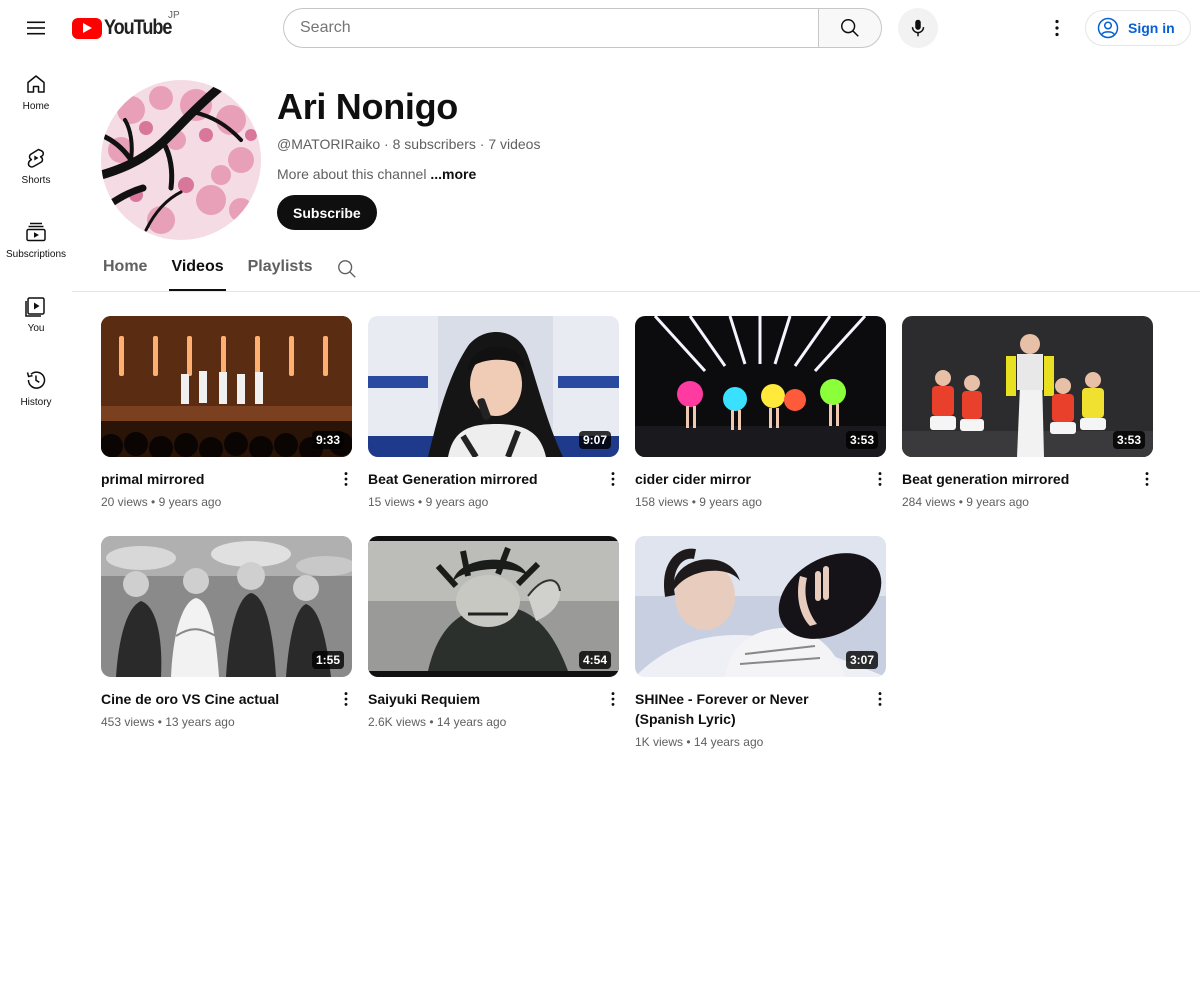  I want to click on guide-sidebar: Home Shorts Subscriptions You History, so click(36, 241).